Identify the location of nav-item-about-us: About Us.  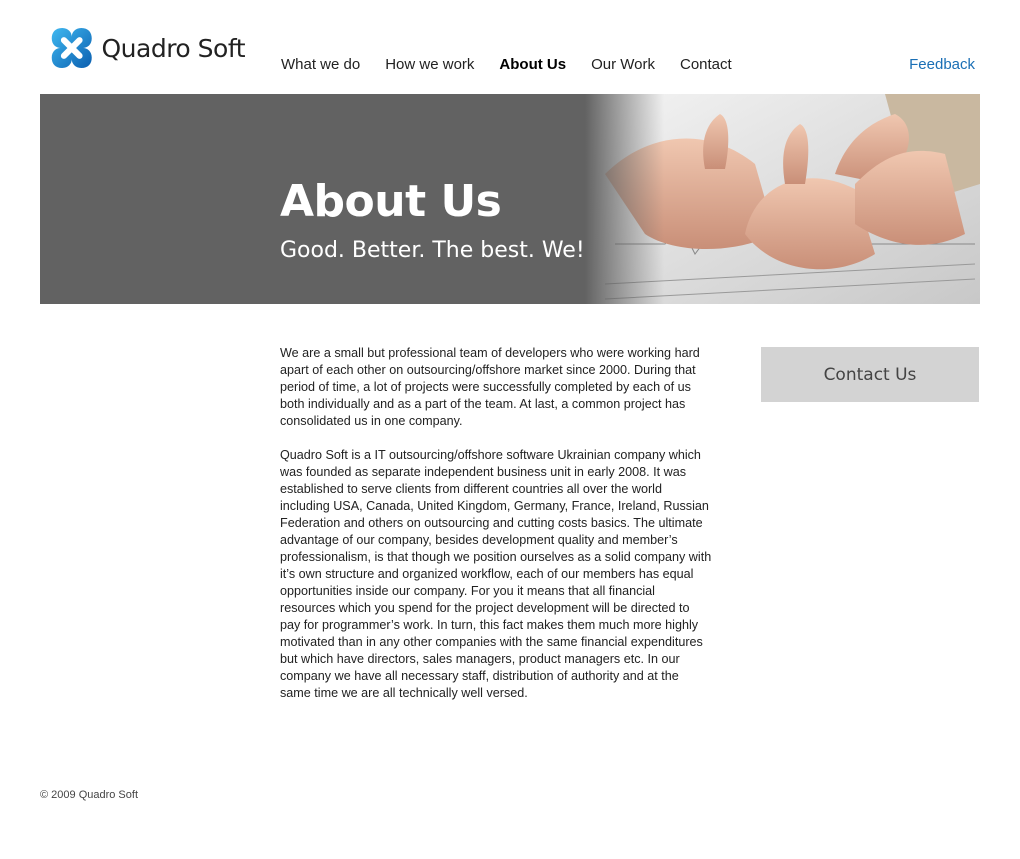
(532, 64).